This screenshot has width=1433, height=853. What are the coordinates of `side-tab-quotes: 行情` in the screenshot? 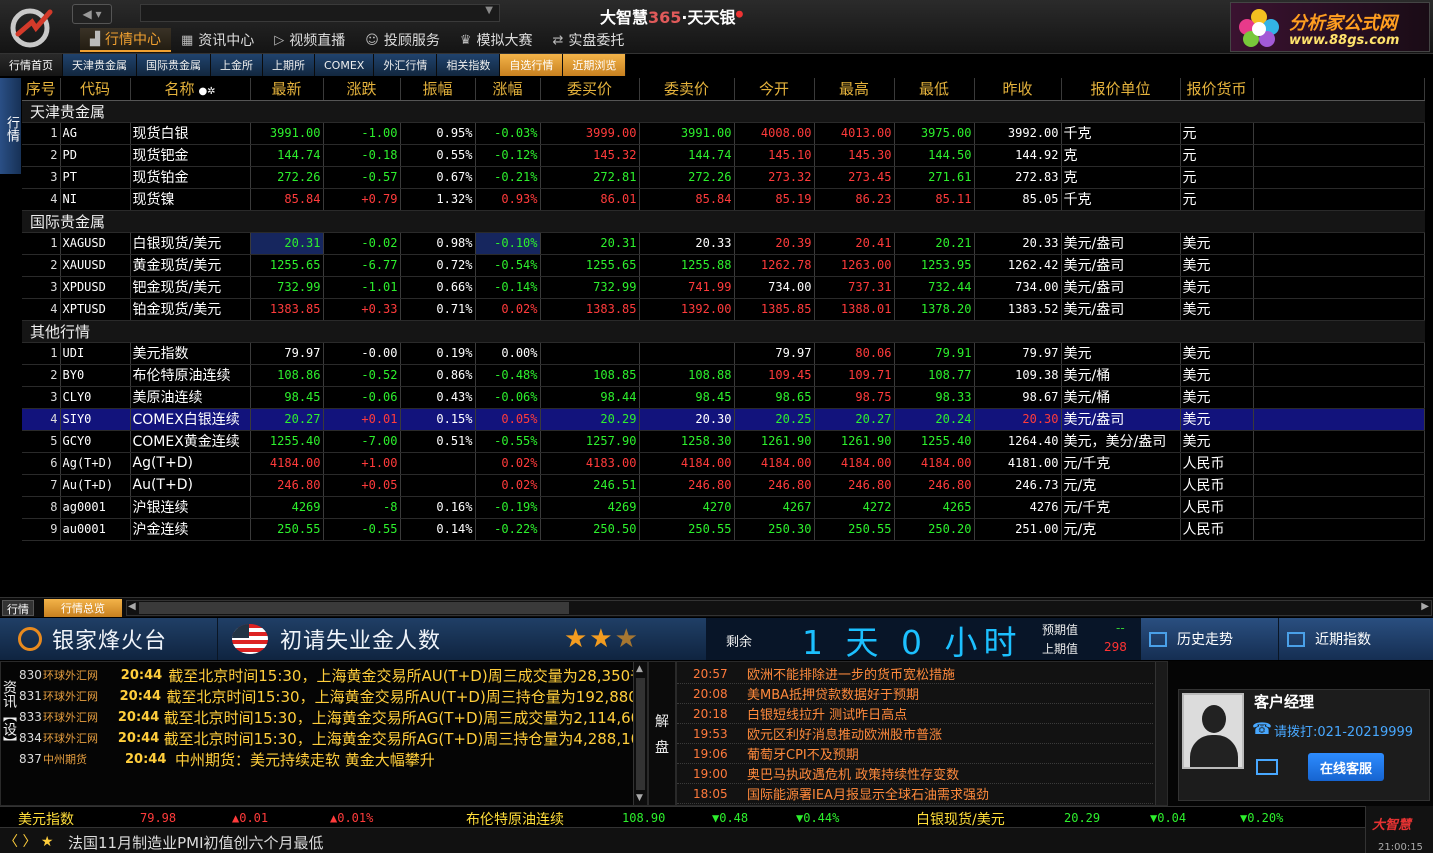 It's located at (10, 126).